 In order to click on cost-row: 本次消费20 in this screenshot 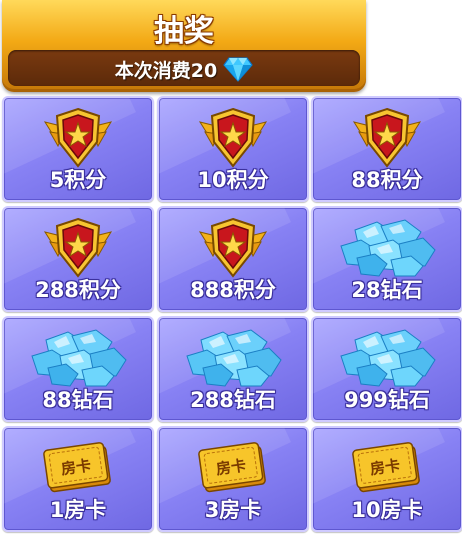, I will do `click(184, 69)`.